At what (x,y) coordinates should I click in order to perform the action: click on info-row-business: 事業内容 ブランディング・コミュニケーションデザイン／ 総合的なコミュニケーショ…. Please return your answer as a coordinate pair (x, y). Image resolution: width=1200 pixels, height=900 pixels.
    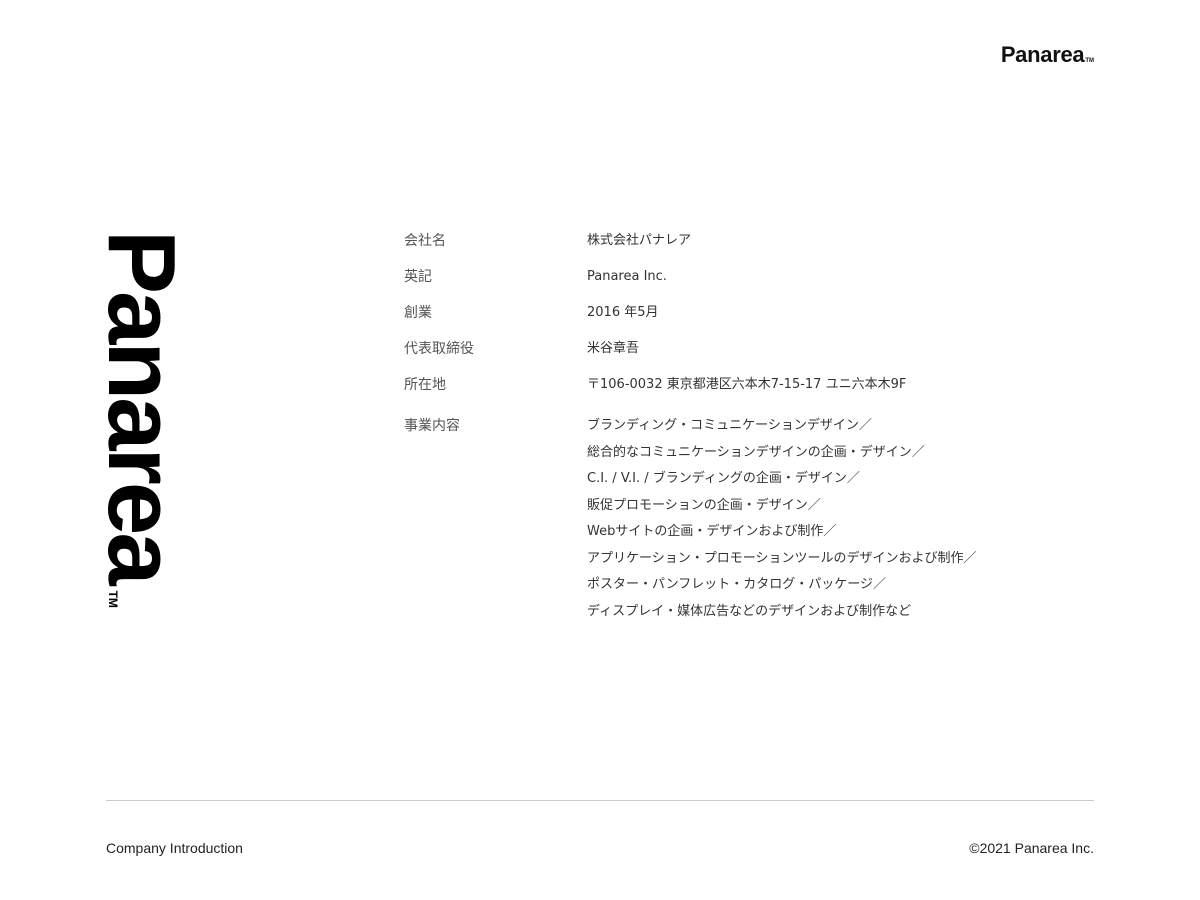
    Looking at the image, I should click on (754, 519).